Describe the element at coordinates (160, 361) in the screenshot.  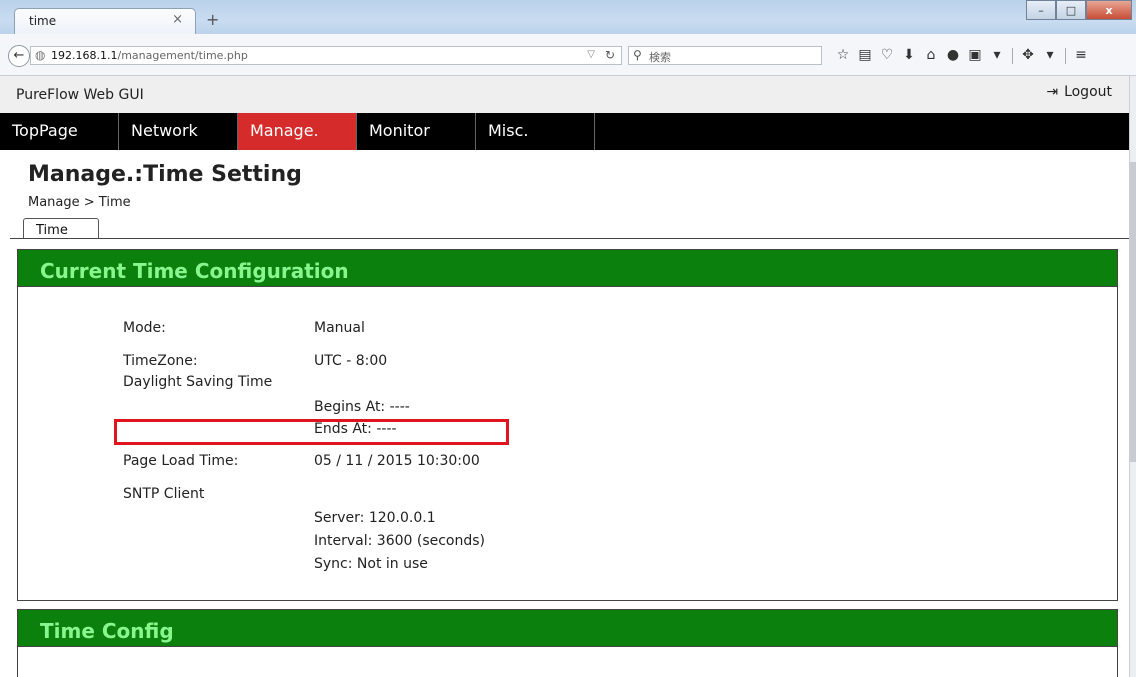
I see `timezone-label: TimeZone:` at that location.